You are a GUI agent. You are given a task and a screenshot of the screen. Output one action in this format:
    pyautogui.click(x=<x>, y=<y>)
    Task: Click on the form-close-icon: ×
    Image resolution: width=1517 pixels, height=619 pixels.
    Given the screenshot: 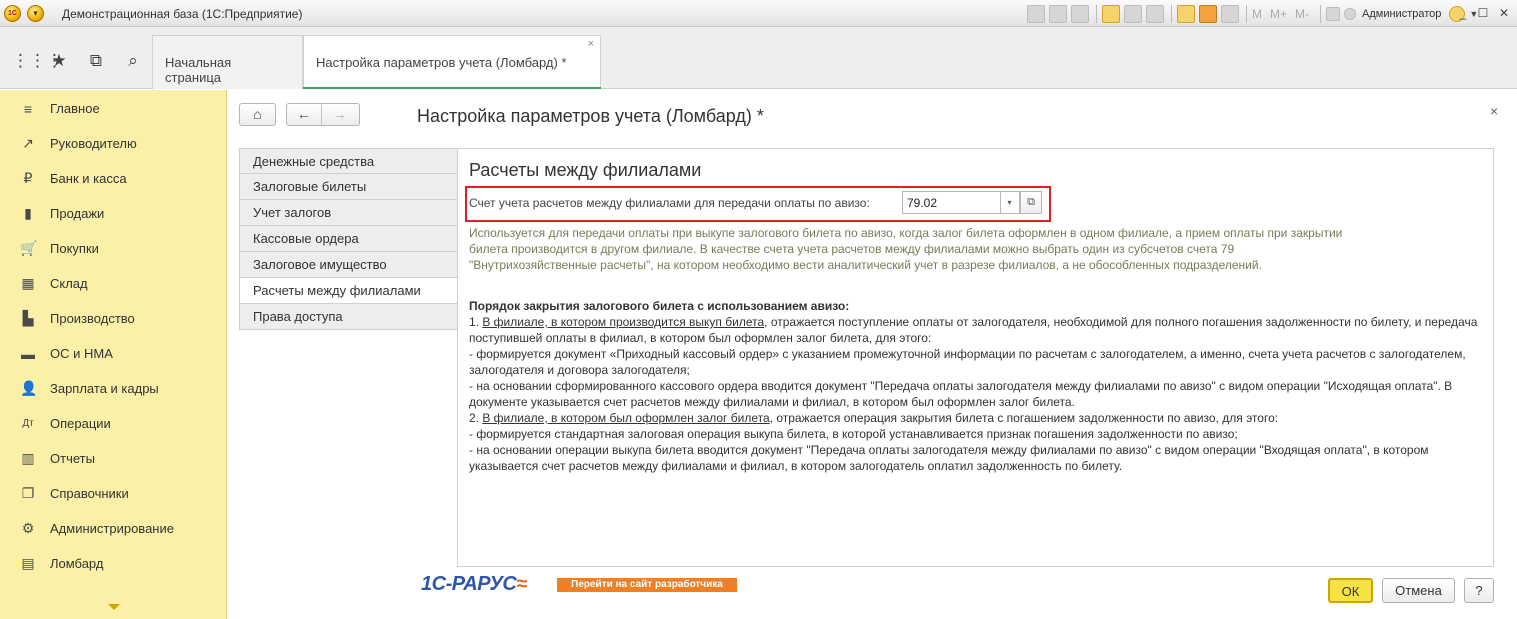 What is the action you would take?
    pyautogui.click(x=1494, y=111)
    